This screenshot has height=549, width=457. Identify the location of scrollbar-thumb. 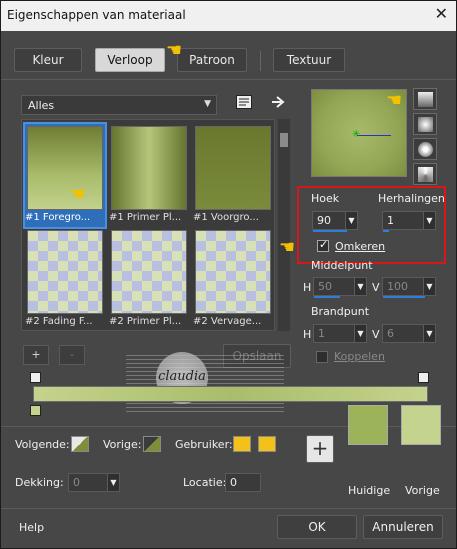
(284, 140).